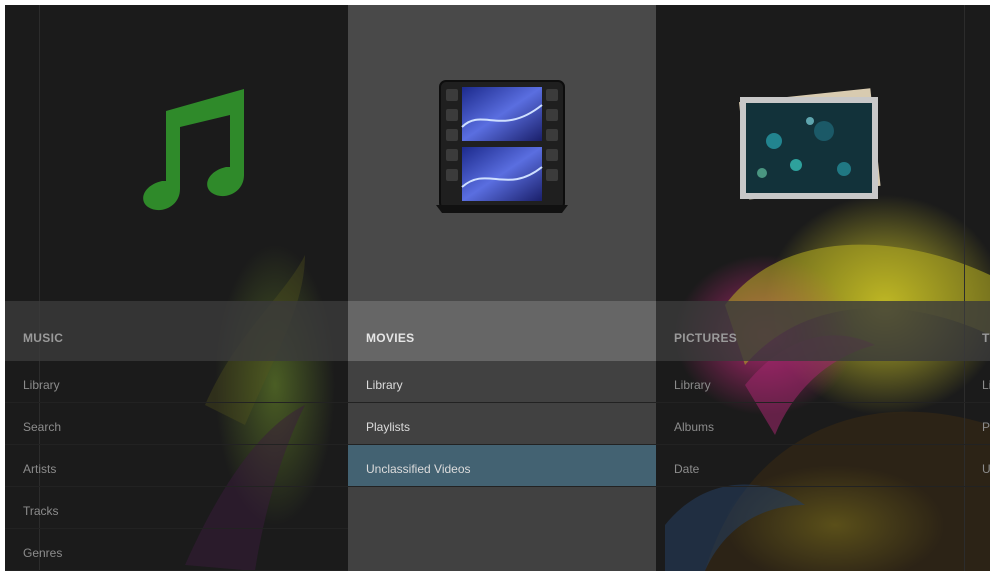 This screenshot has height=577, width=995. What do you see at coordinates (418, 469) in the screenshot?
I see `menu-item-label: Unclassified Videos` at bounding box center [418, 469].